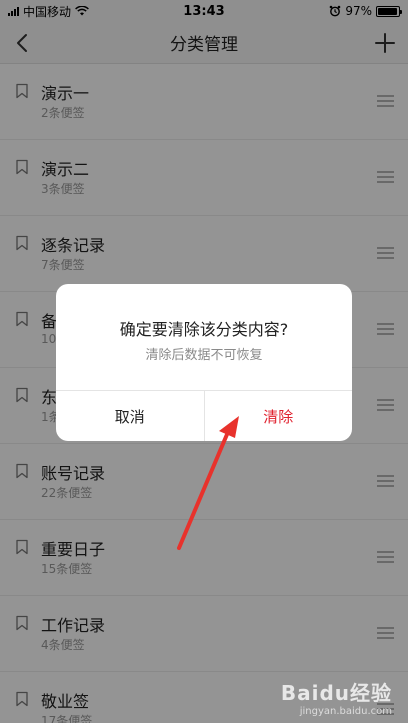 The image size is (408, 723). I want to click on watermark-logo: Baidu经验, so click(336, 693).